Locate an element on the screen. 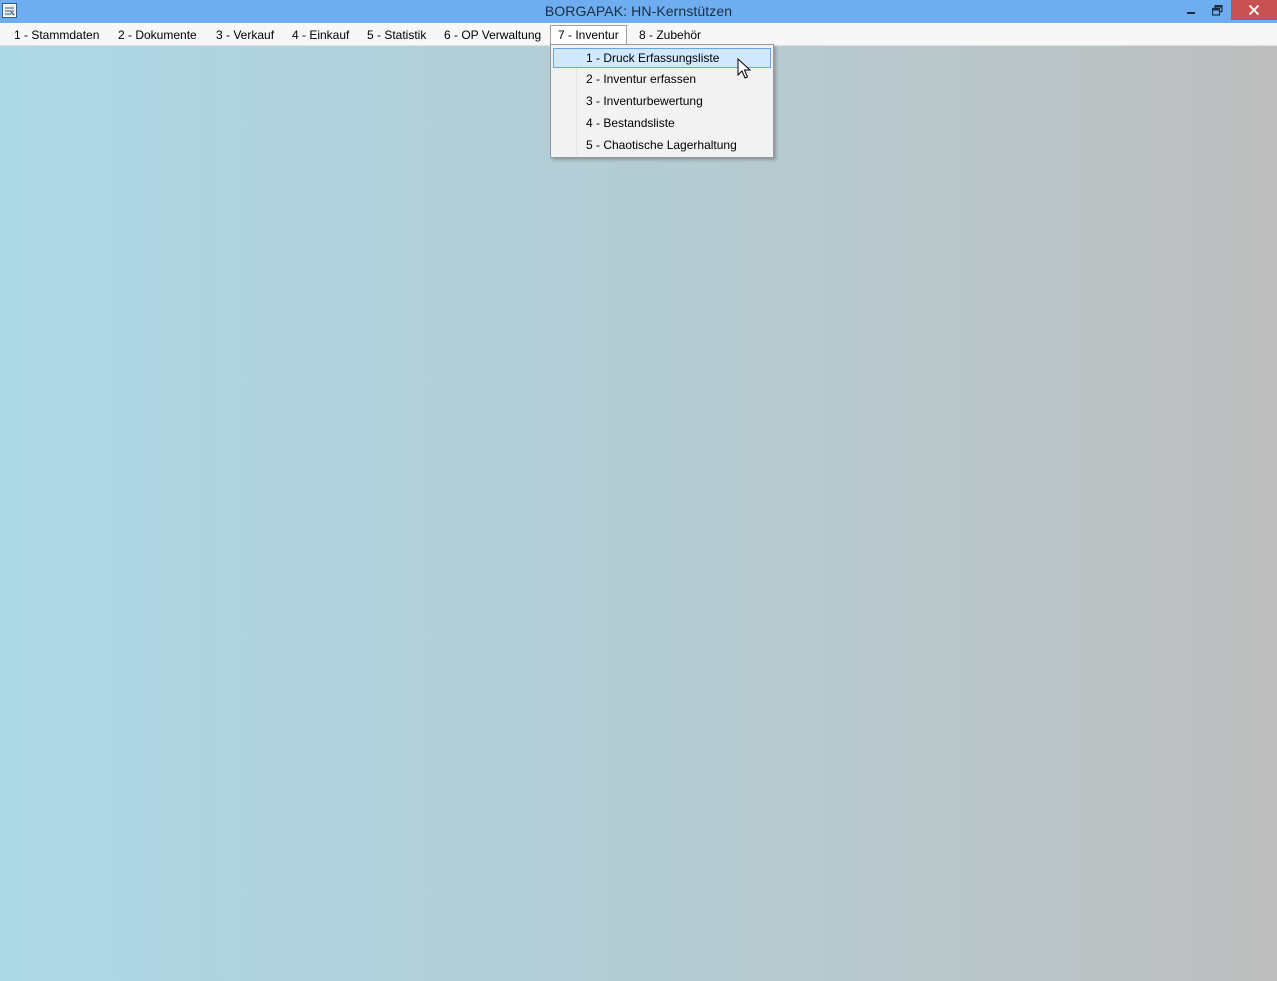 This screenshot has width=1277, height=981. menu-item-chaotische-lagerhaltung: 5 - Chaotische Lagerhaltung is located at coordinates (662, 145).